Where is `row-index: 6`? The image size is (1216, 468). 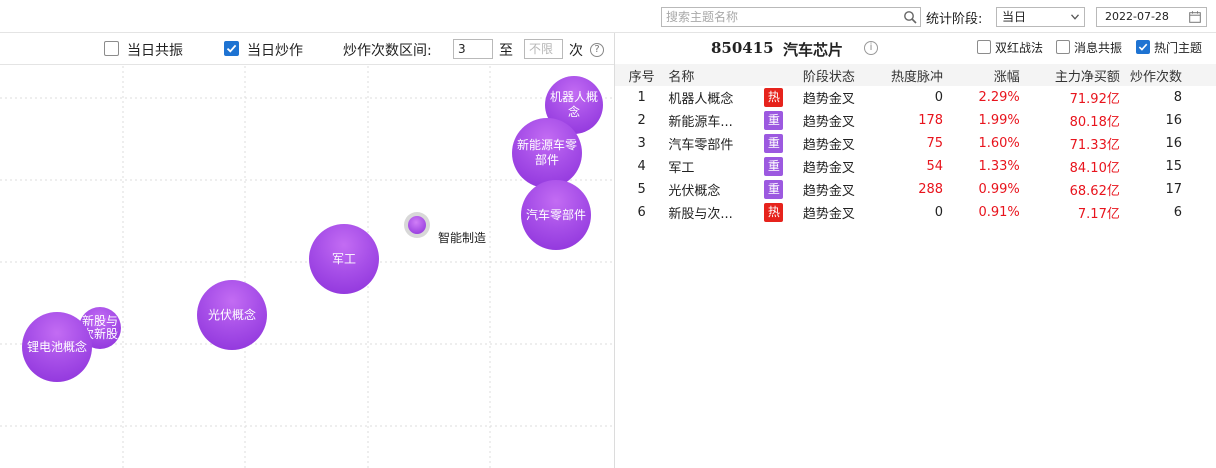 row-index: 6 is located at coordinates (641, 212).